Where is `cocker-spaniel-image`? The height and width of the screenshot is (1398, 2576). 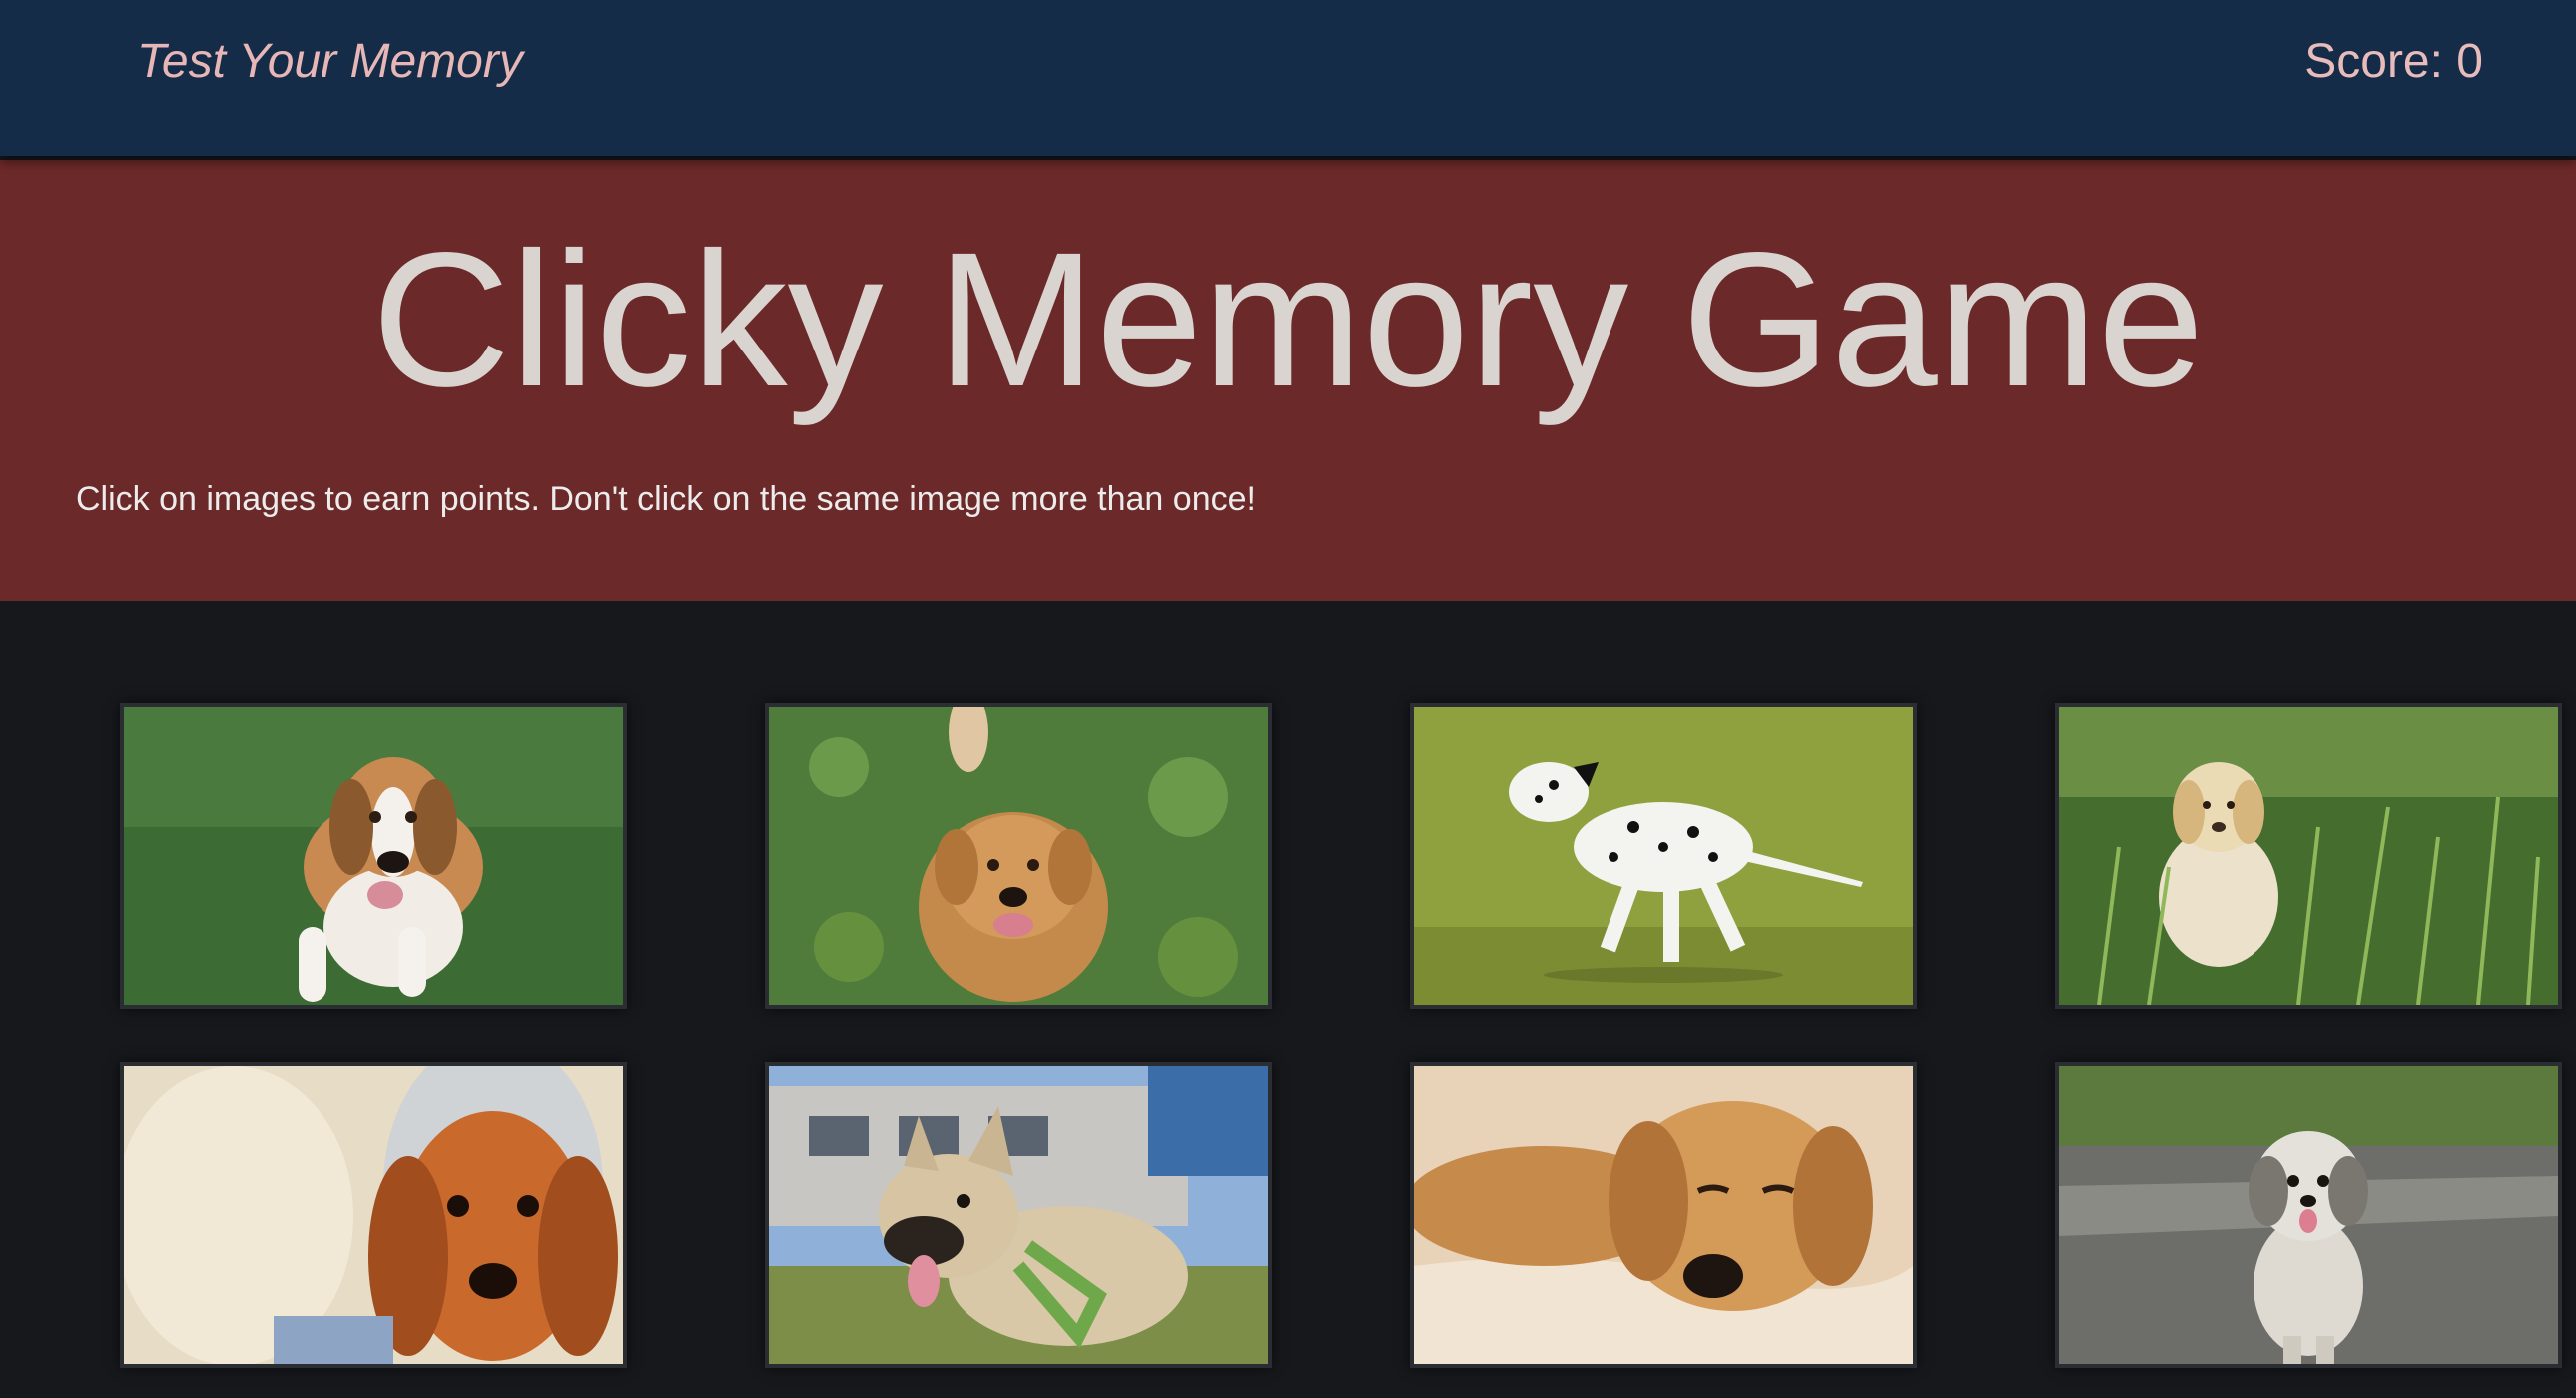
cocker-spaniel-image is located at coordinates (373, 1215).